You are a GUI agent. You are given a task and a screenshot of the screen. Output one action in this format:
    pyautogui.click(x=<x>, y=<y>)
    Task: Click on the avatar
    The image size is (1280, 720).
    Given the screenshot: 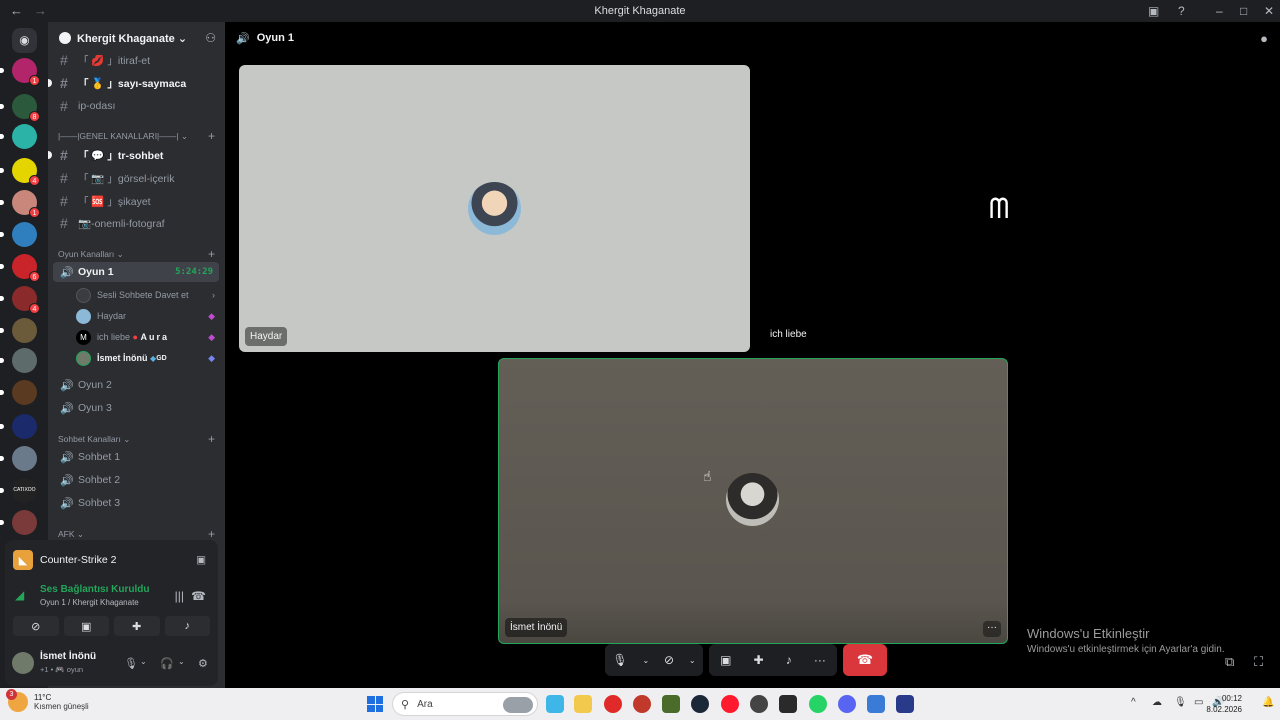 What is the action you would take?
    pyautogui.click(x=23, y=663)
    